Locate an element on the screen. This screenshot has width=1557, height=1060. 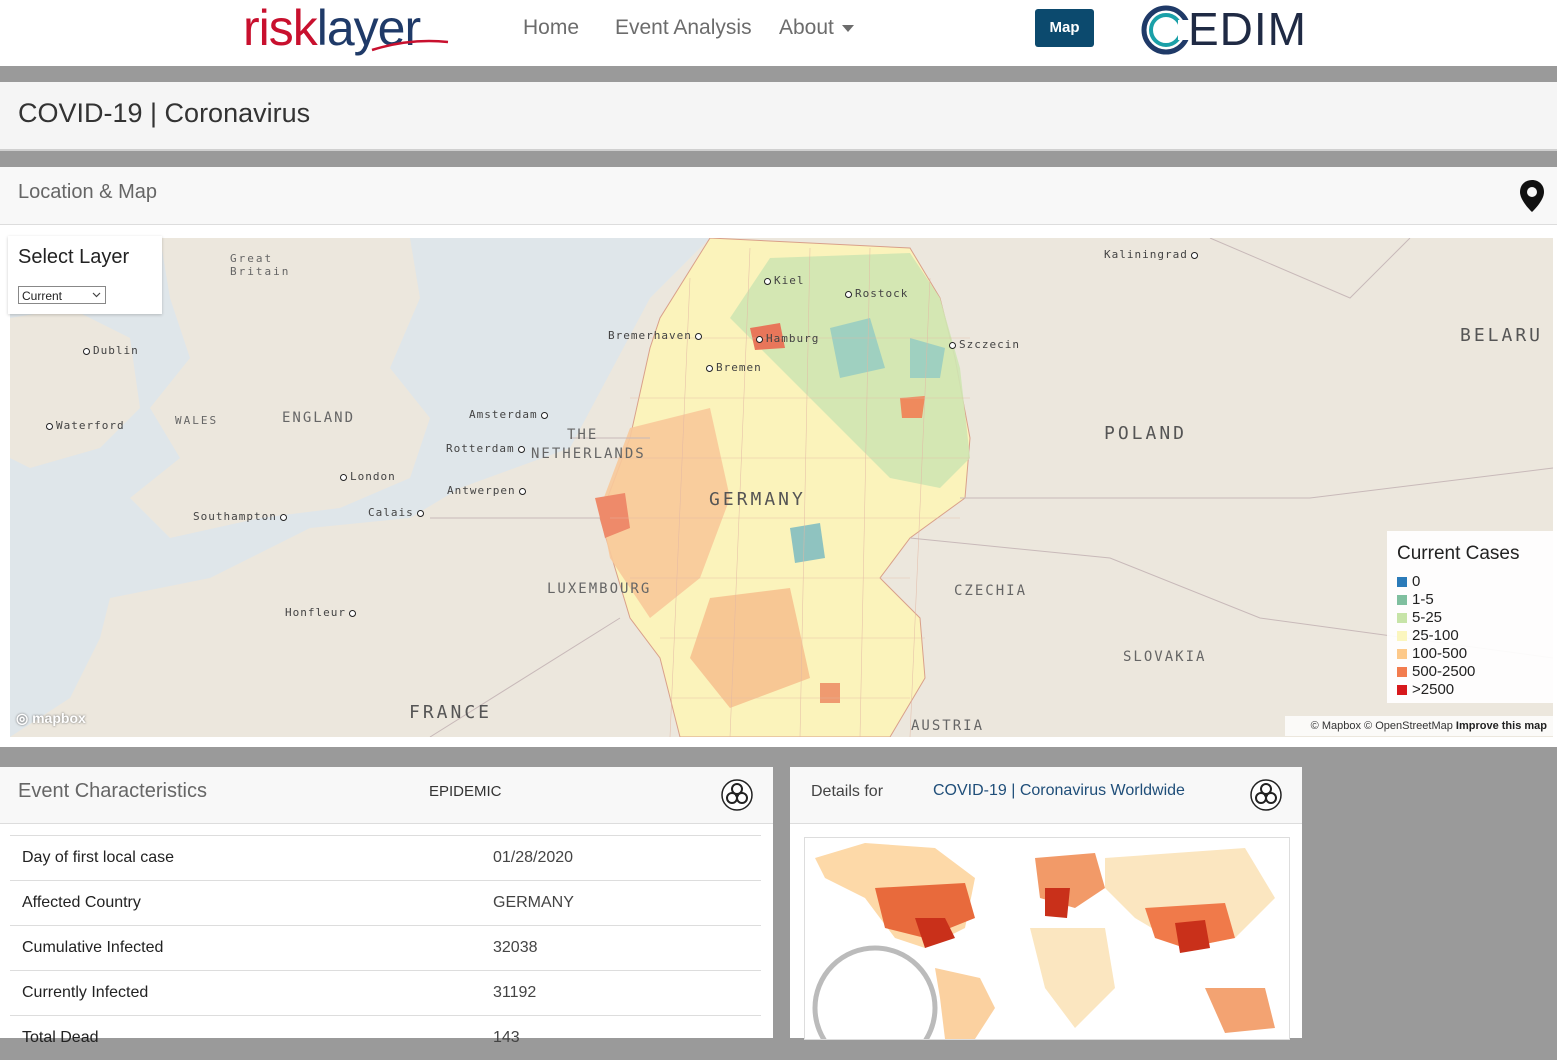
legend-item: >2500 is located at coordinates (1425, 689).